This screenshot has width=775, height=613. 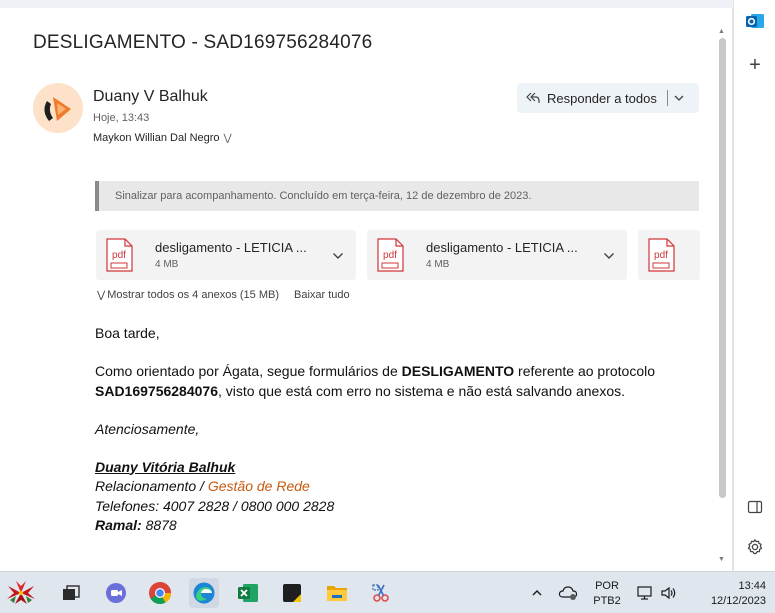 What do you see at coordinates (160, 593) in the screenshot?
I see `chrome-icon` at bounding box center [160, 593].